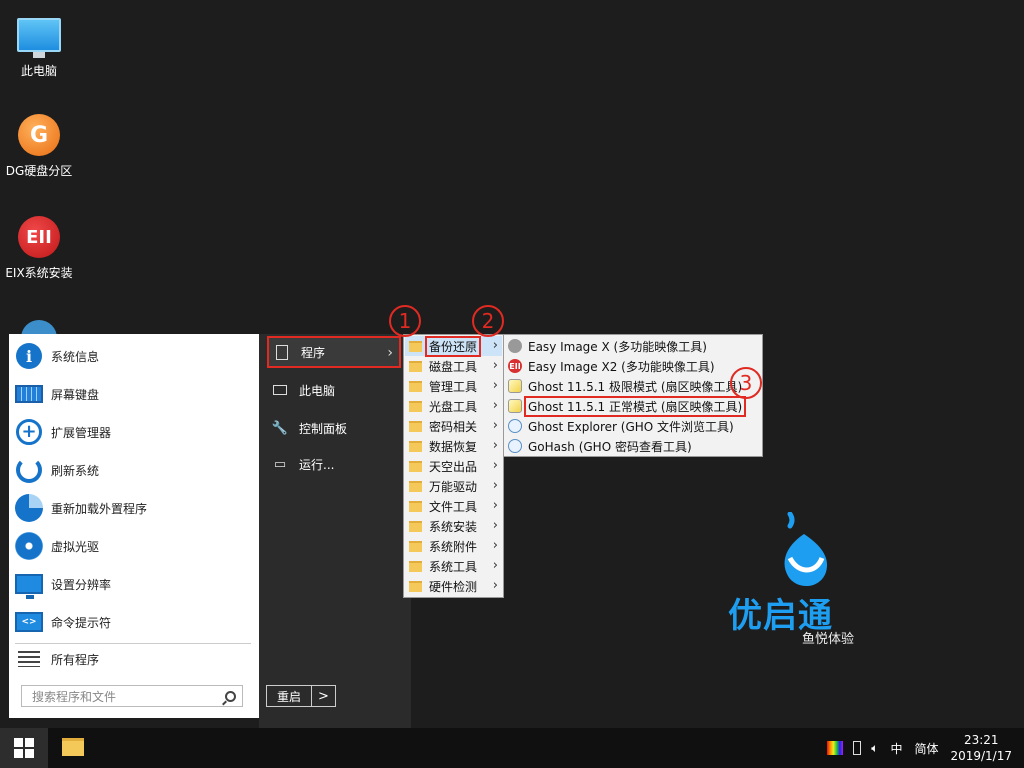 Image resolution: width=1024 pixels, height=768 pixels. Describe the element at coordinates (132, 696) in the screenshot. I see `search-input: 搜索程序和文件` at that location.